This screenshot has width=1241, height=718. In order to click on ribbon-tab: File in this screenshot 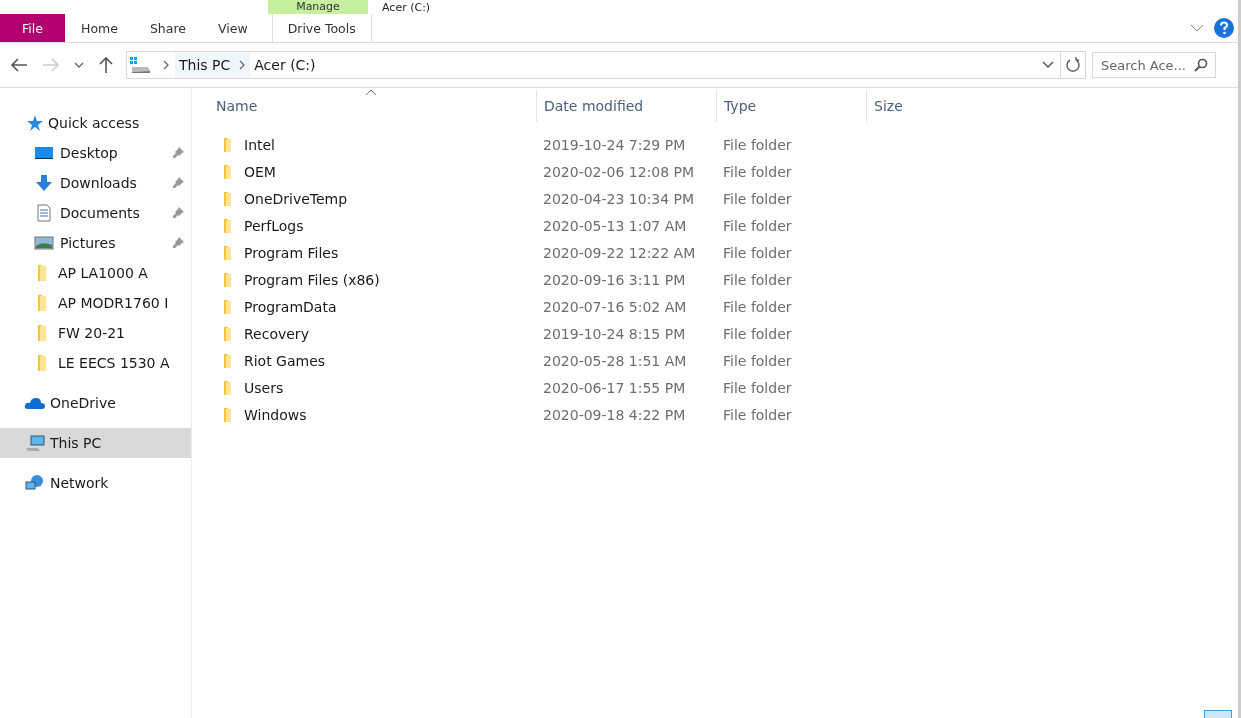, I will do `click(32, 28)`.